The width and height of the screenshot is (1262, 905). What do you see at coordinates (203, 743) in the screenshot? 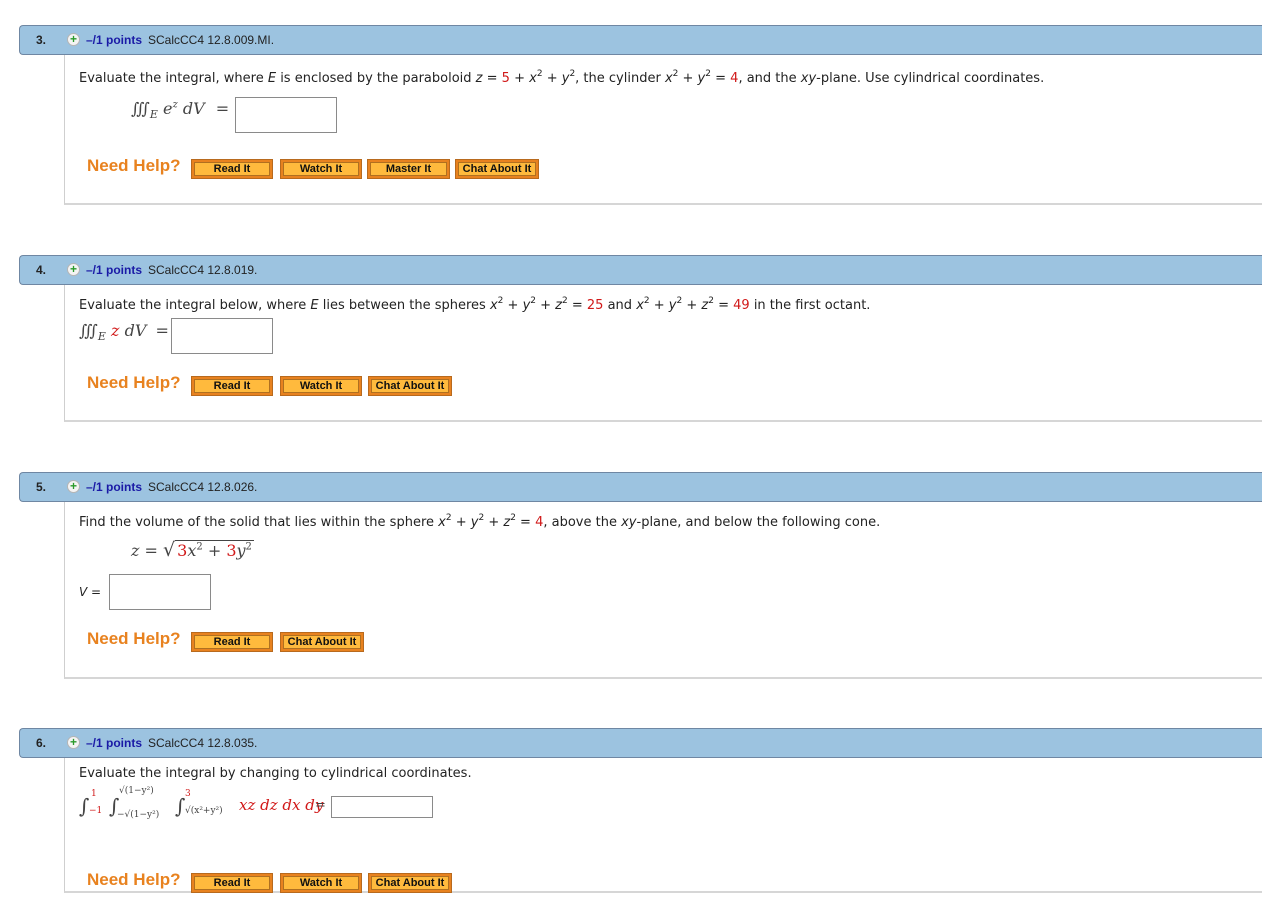
I see `question-code: SCalcCC4 12.8.035.` at bounding box center [203, 743].